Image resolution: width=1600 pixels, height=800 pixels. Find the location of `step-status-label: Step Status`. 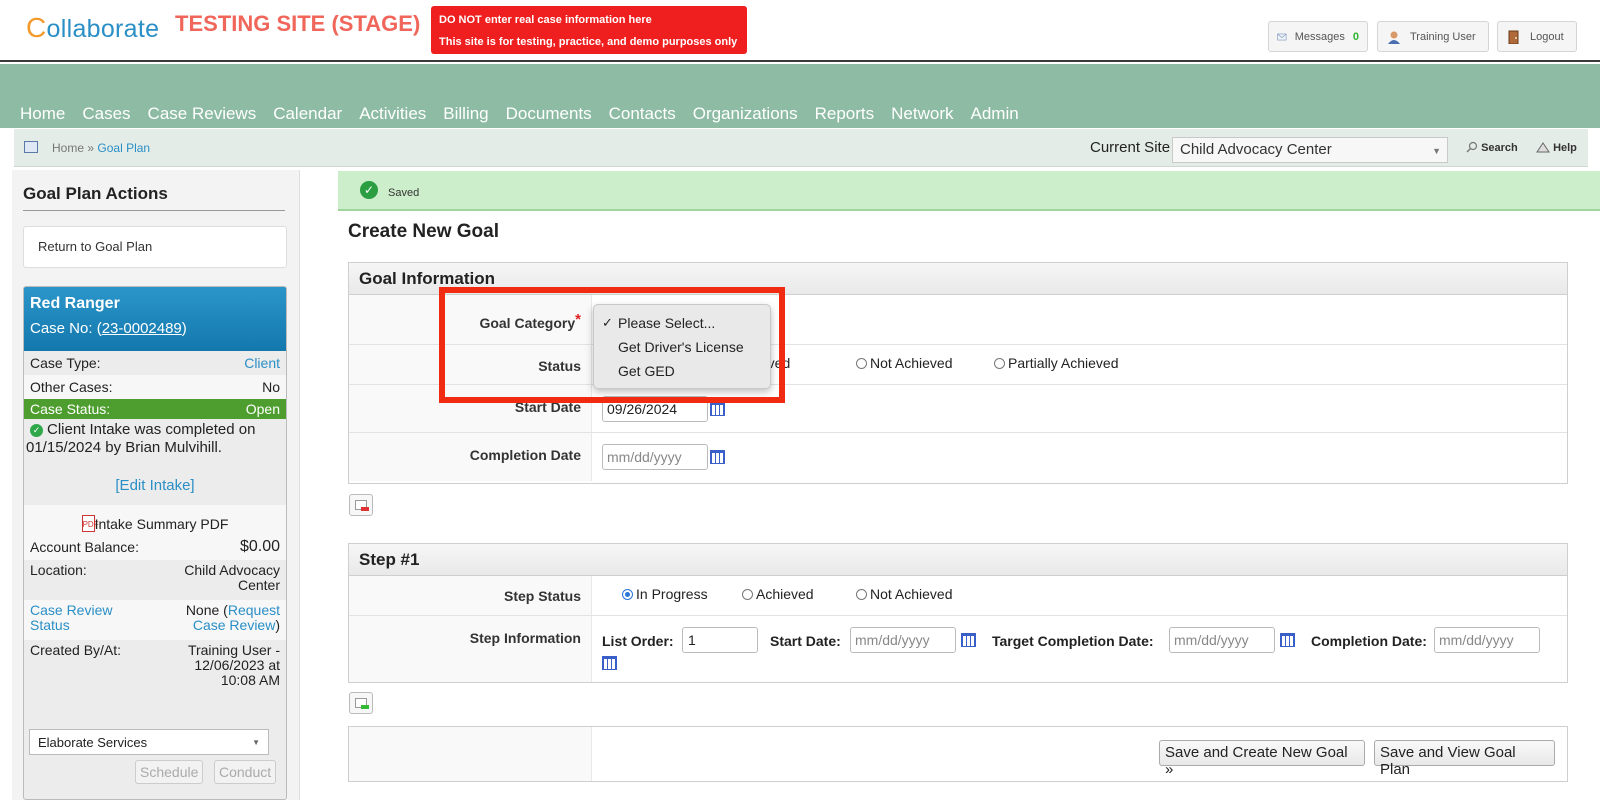

step-status-label: Step Status is located at coordinates (542, 596).